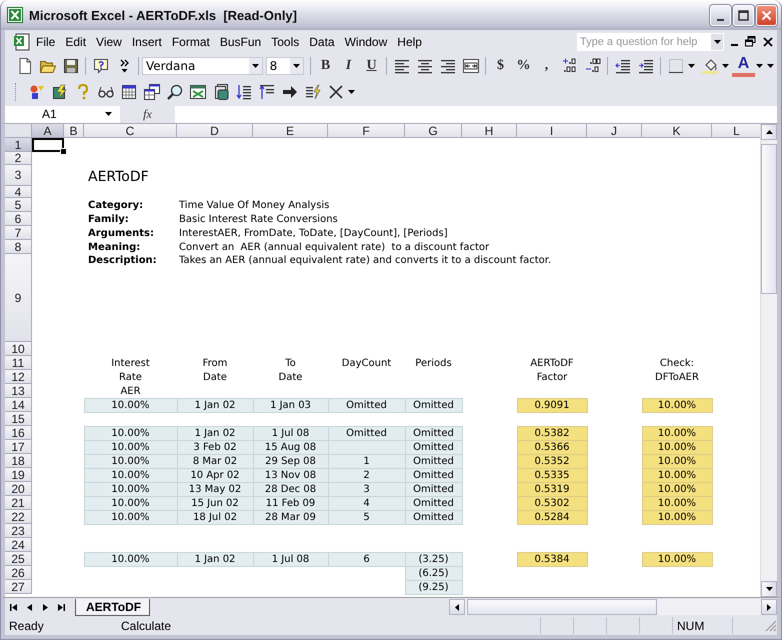  What do you see at coordinates (325, 66) in the screenshot?
I see `bold-button: B` at bounding box center [325, 66].